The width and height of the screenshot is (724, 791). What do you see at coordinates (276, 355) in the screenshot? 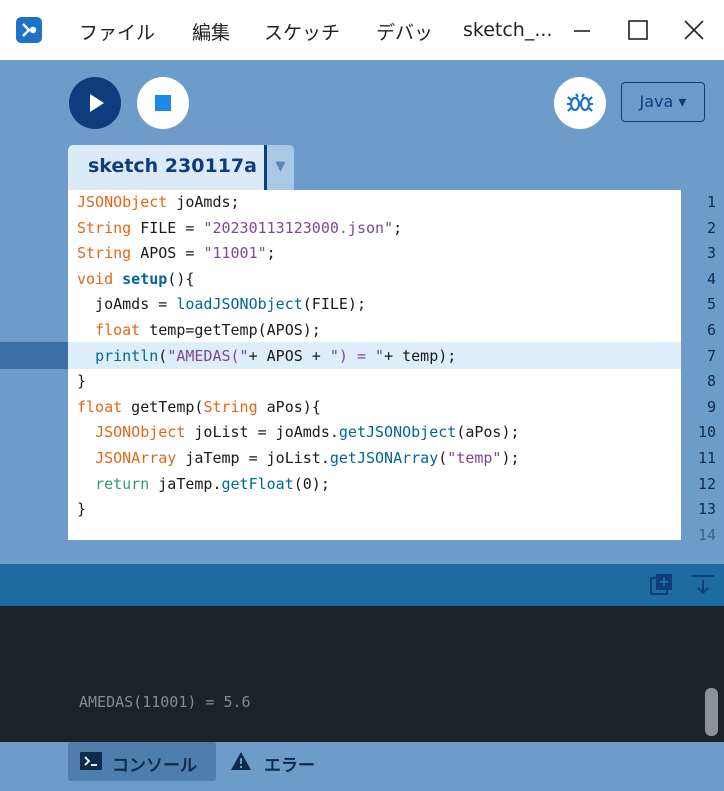
I see `code-line: println("AMEDAS("+ APOS + ") = "+ temp);` at bounding box center [276, 355].